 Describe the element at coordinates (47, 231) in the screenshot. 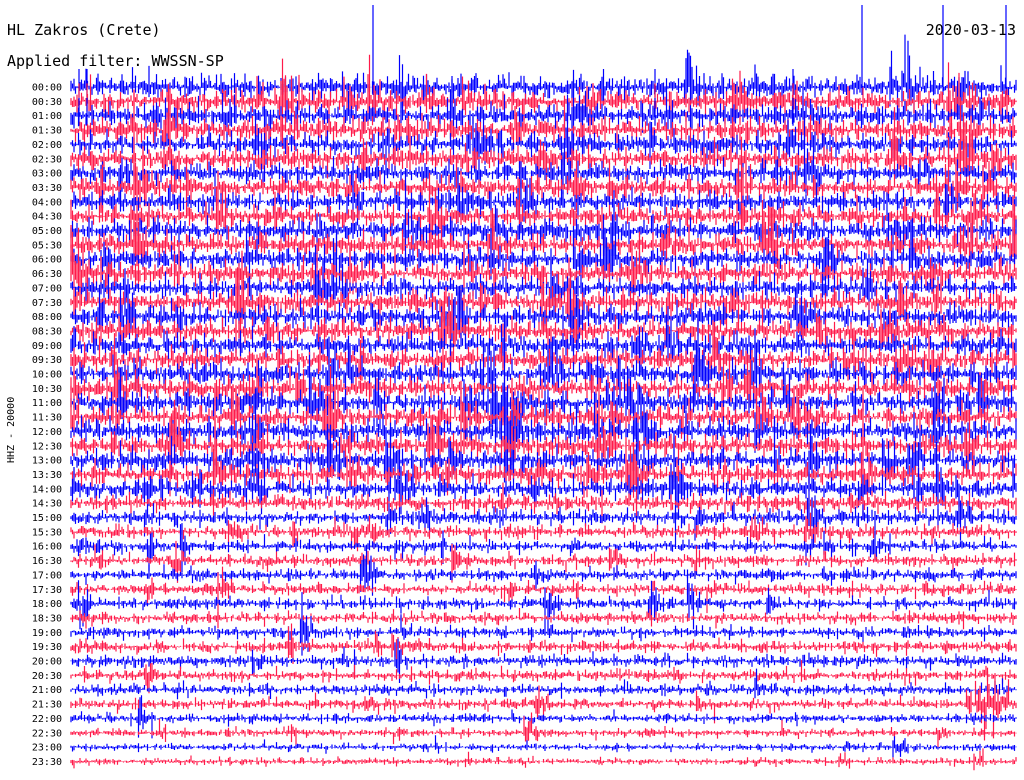

I see `row-time-label: 05:00` at that location.